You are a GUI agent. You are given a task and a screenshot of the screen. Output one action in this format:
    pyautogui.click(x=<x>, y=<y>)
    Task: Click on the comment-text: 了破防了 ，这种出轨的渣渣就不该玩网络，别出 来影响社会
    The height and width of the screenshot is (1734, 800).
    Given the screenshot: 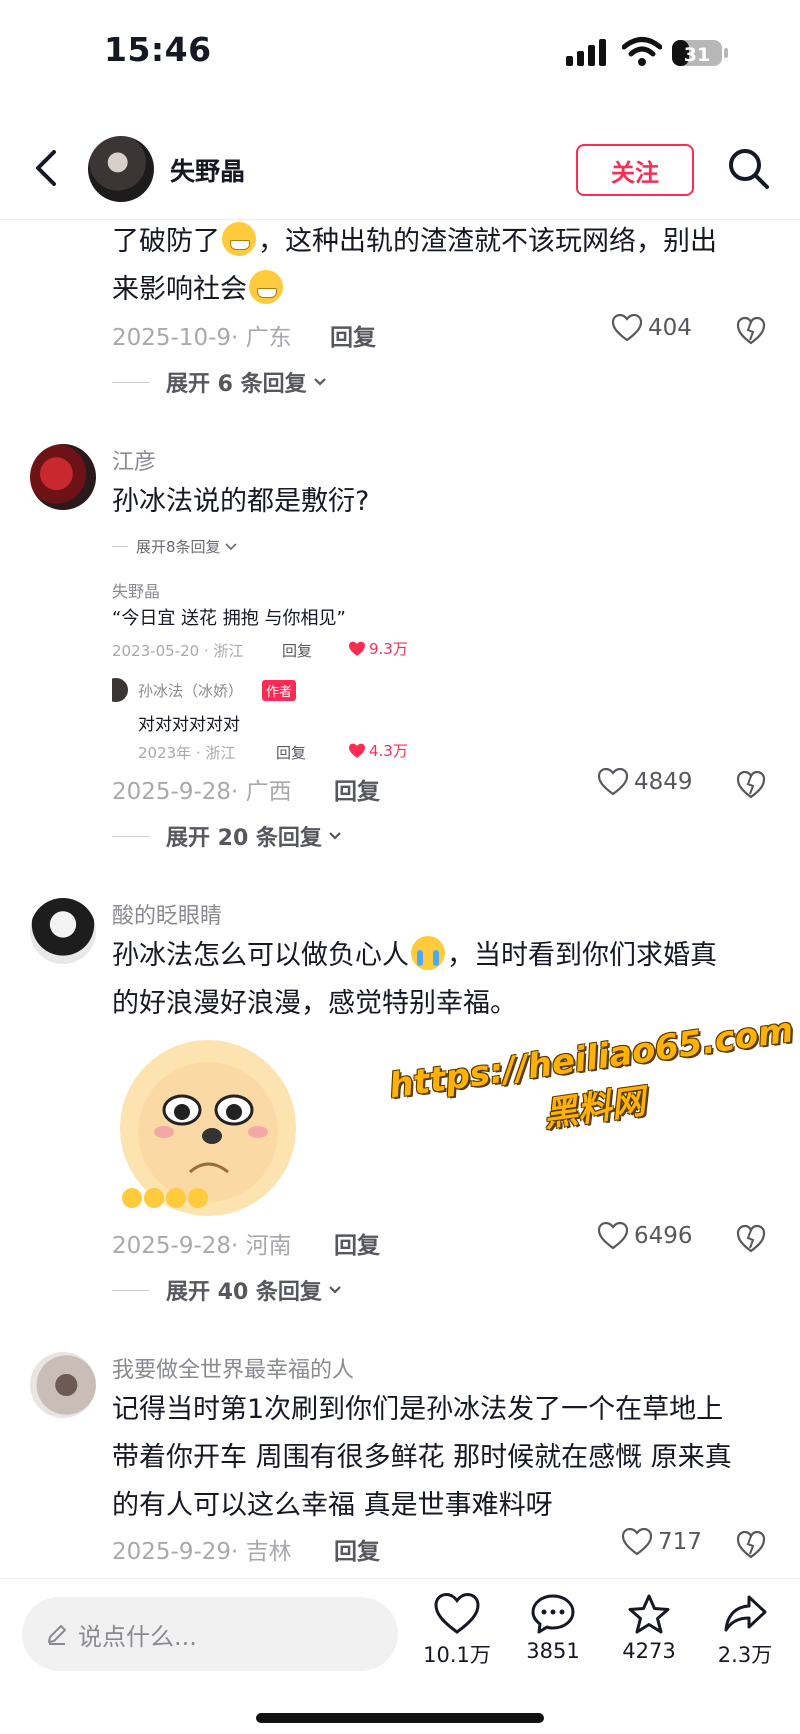 What is the action you would take?
    pyautogui.click(x=437, y=266)
    